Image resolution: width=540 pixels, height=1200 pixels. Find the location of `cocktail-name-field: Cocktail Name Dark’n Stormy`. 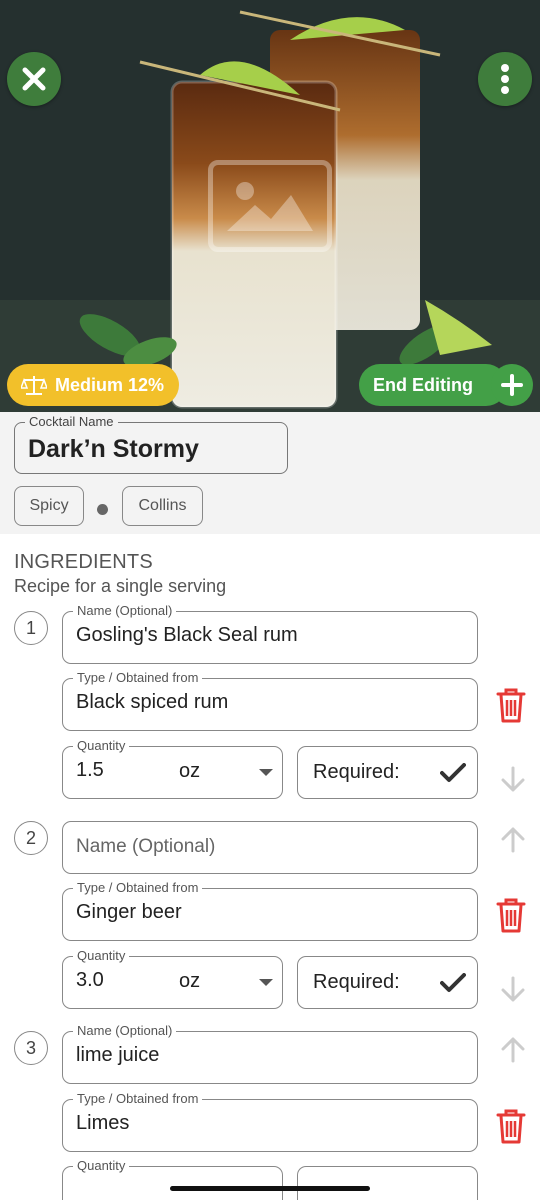

cocktail-name-field: Cocktail Name Dark’n Stormy is located at coordinates (151, 444).